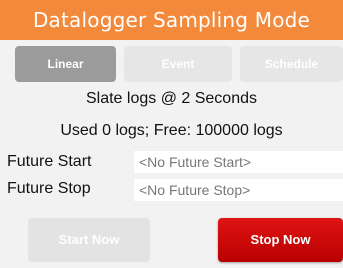 The width and height of the screenshot is (343, 268). I want to click on log-usage-text: Used 0 logs; Free: 100000 logs, so click(171, 130).